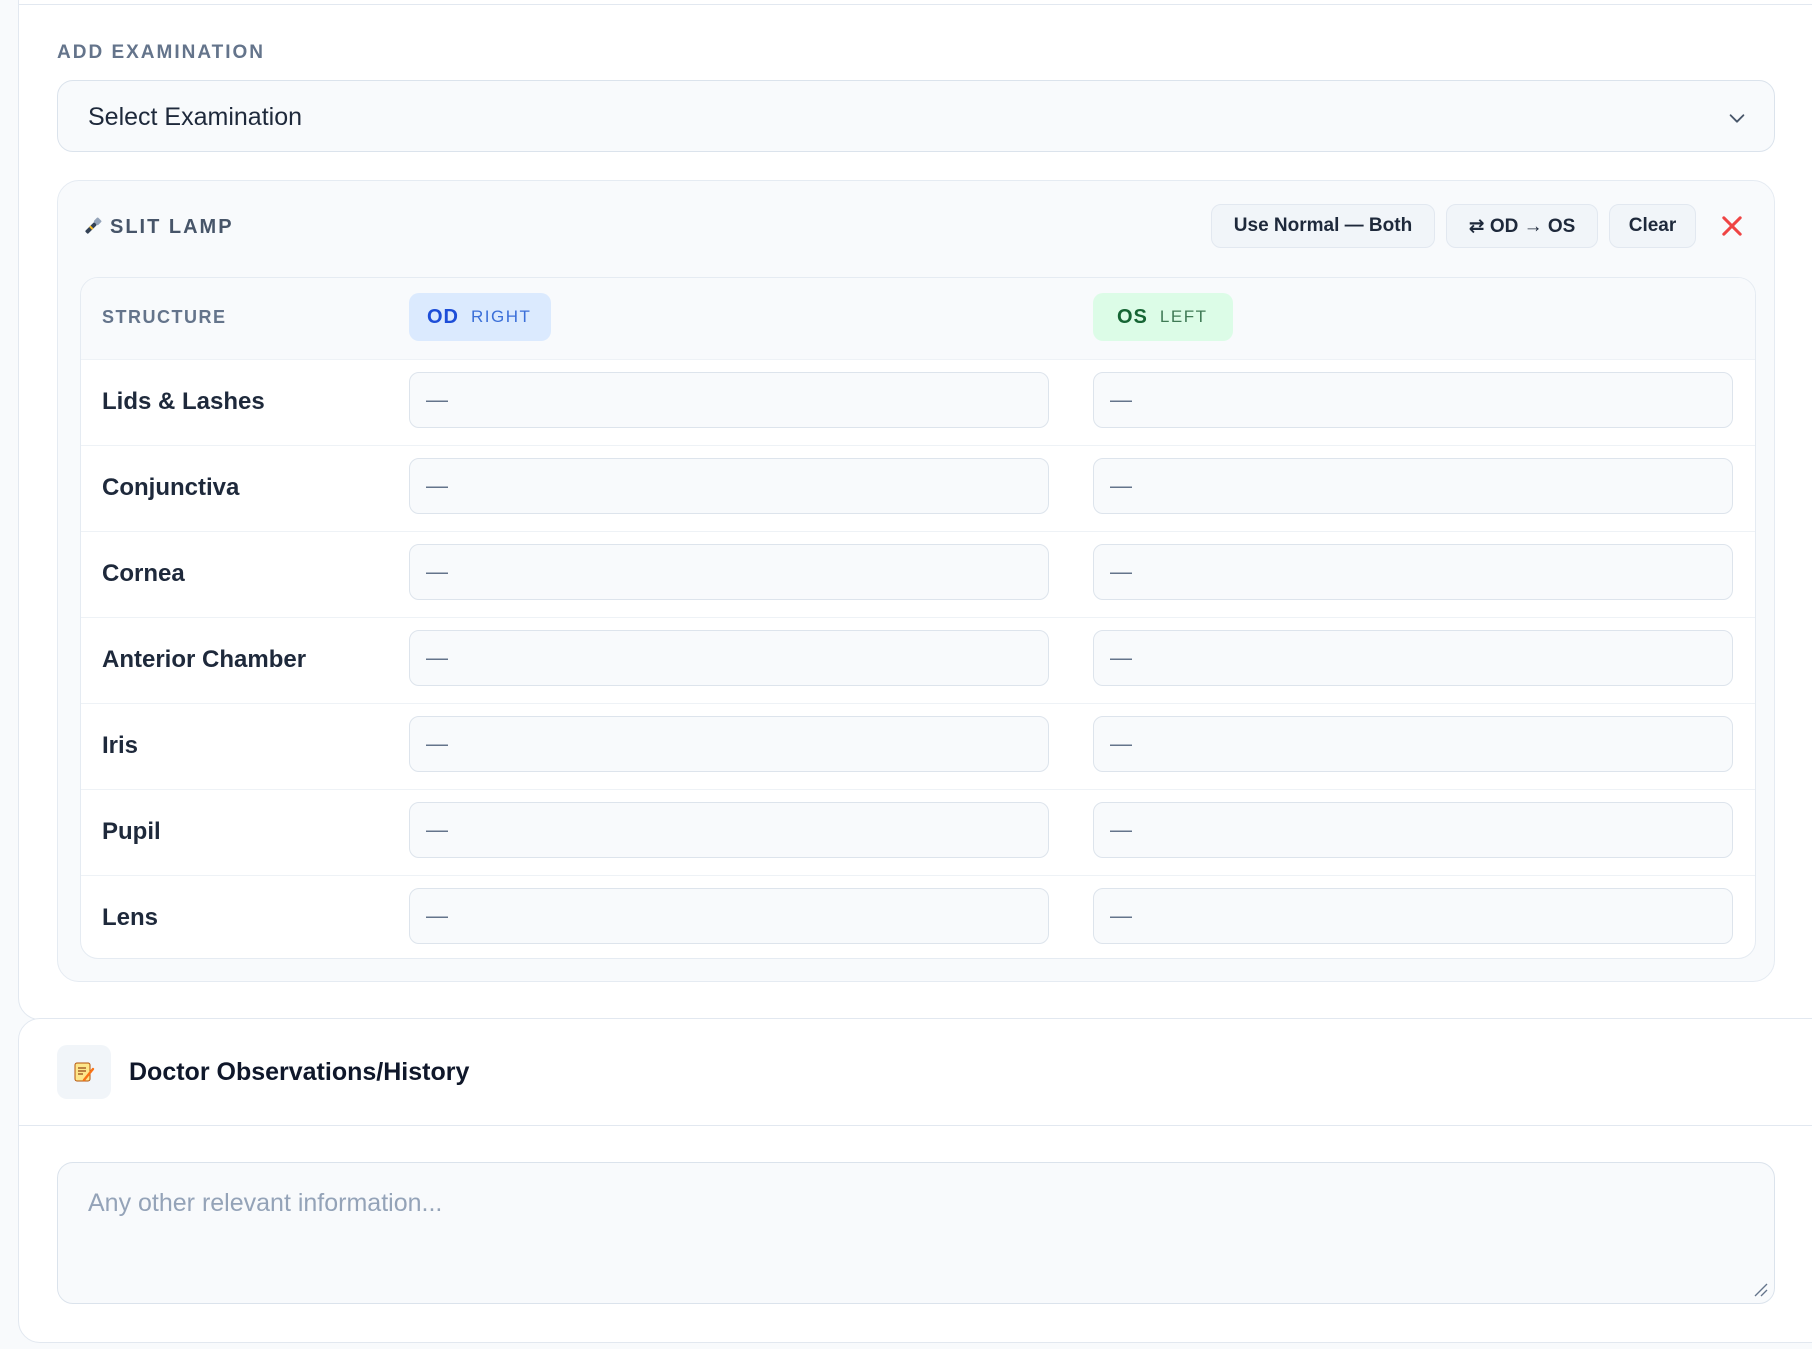 This screenshot has width=1812, height=1349. I want to click on flashlight-icon, so click(93, 225).